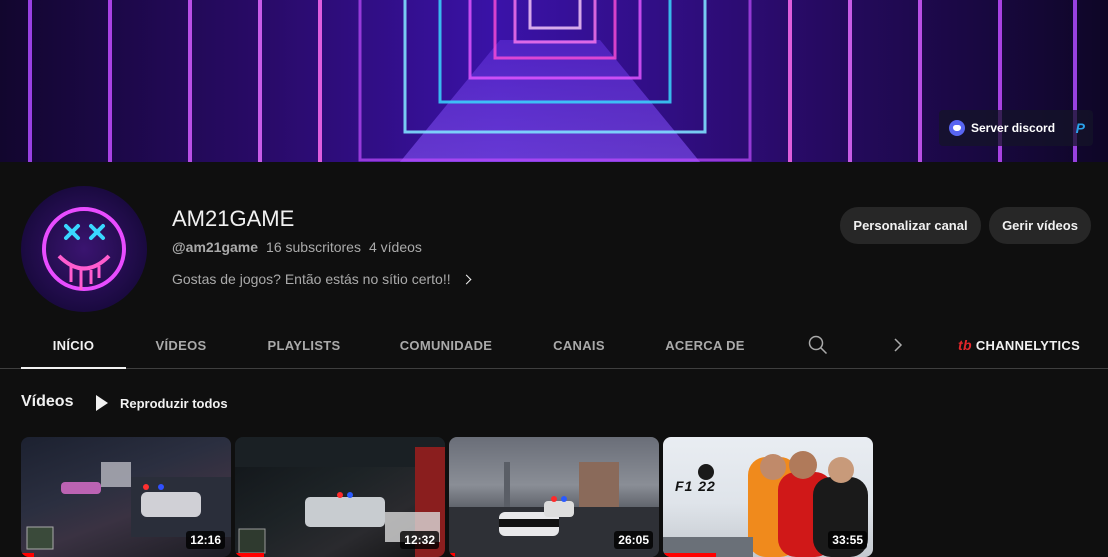 This screenshot has height=557, width=1108. Describe the element at coordinates (340, 497) in the screenshot. I see `video-thumbnail: 12:32` at that location.